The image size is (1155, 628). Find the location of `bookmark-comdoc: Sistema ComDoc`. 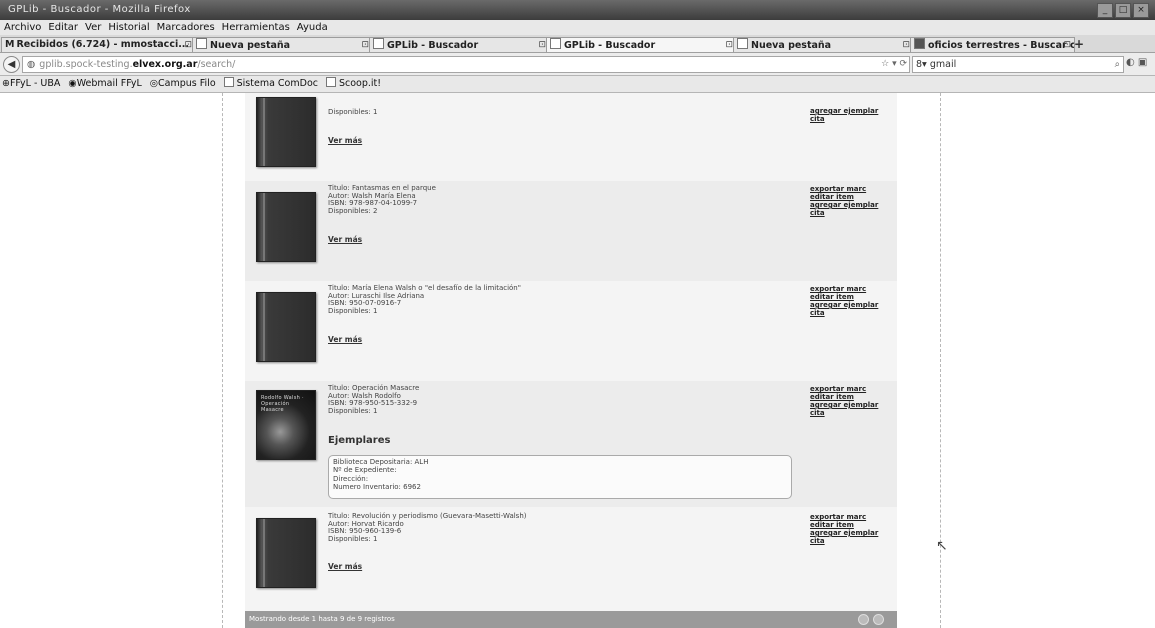

bookmark-comdoc: Sistema ComDoc is located at coordinates (270, 84).